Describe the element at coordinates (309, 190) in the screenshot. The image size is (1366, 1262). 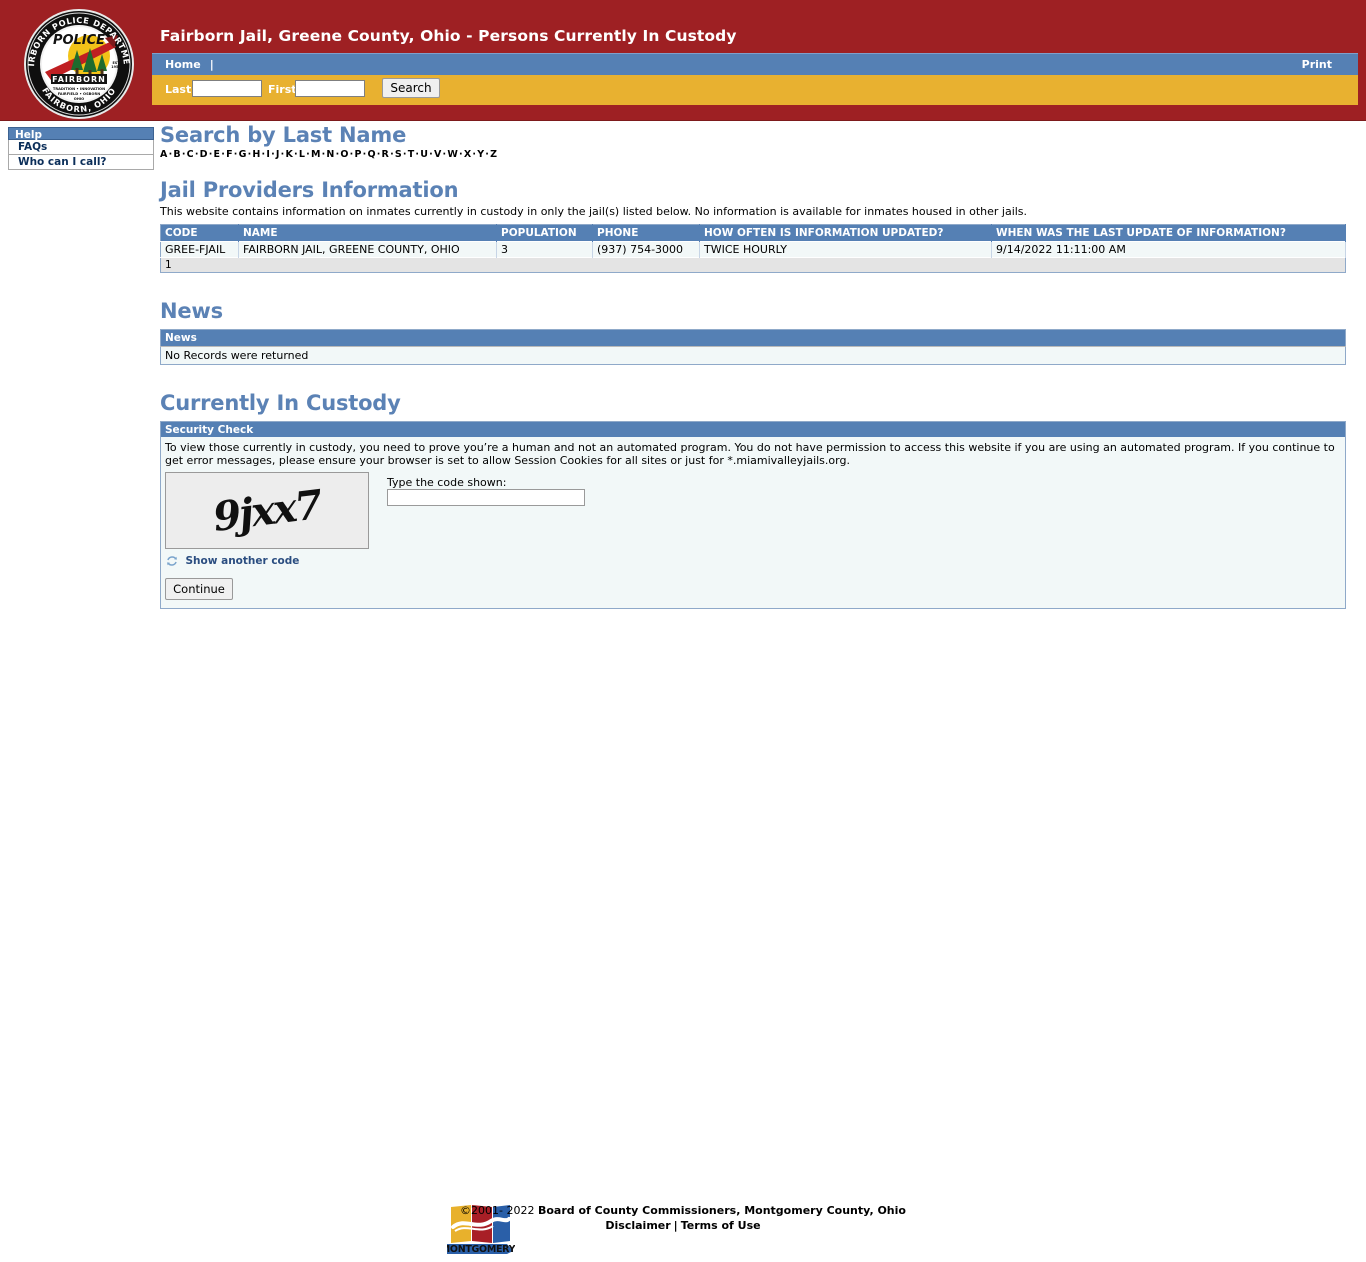
I see `jail-providers-heading: Jail Providers Information` at that location.